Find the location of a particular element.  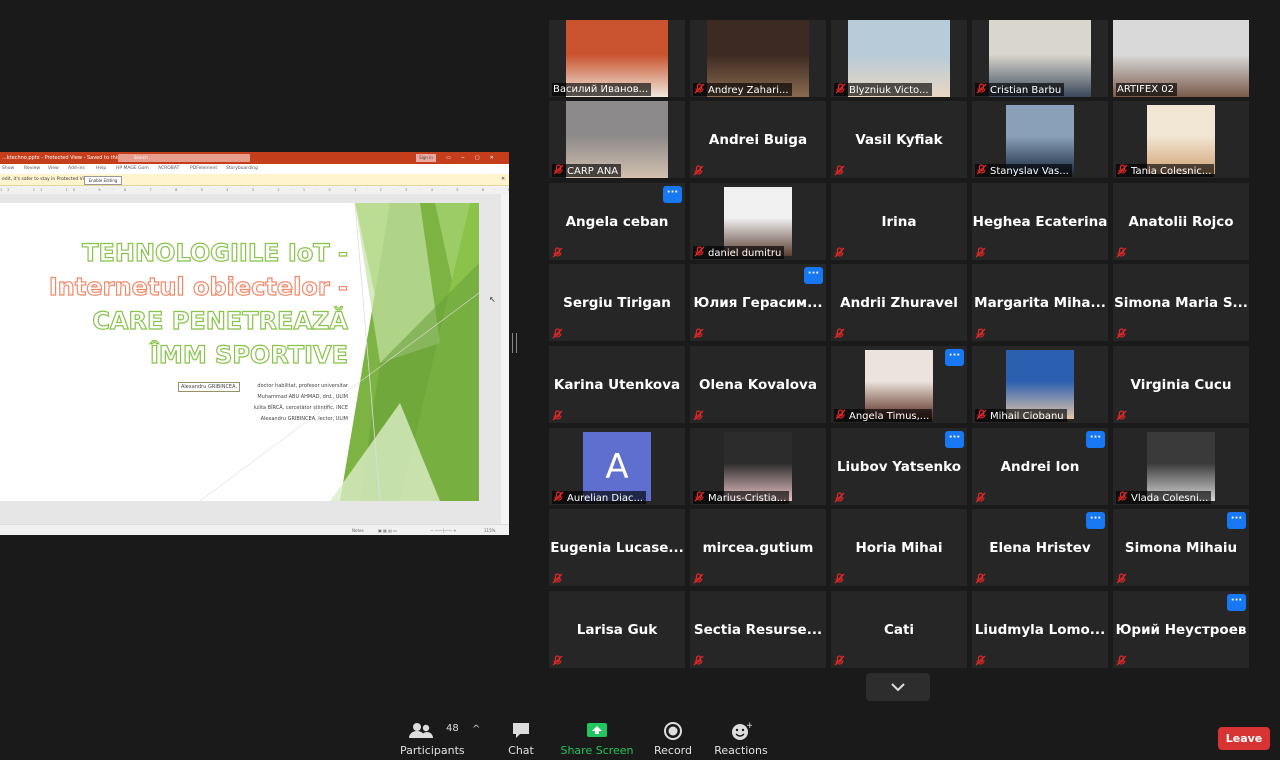

participant-name-label: Cristian Barbu is located at coordinates (1020, 89).